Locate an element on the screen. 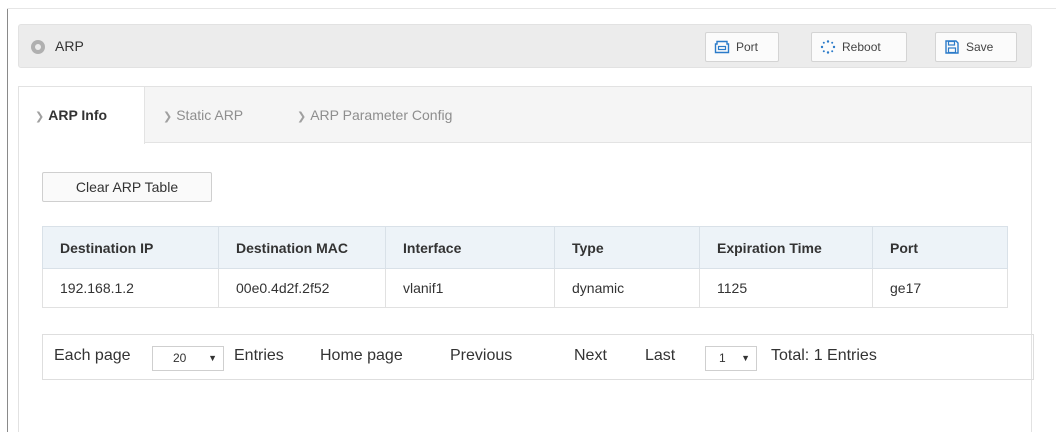 Image resolution: width=1056 pixels, height=432 pixels. tab-label: ARP Info is located at coordinates (78, 115).